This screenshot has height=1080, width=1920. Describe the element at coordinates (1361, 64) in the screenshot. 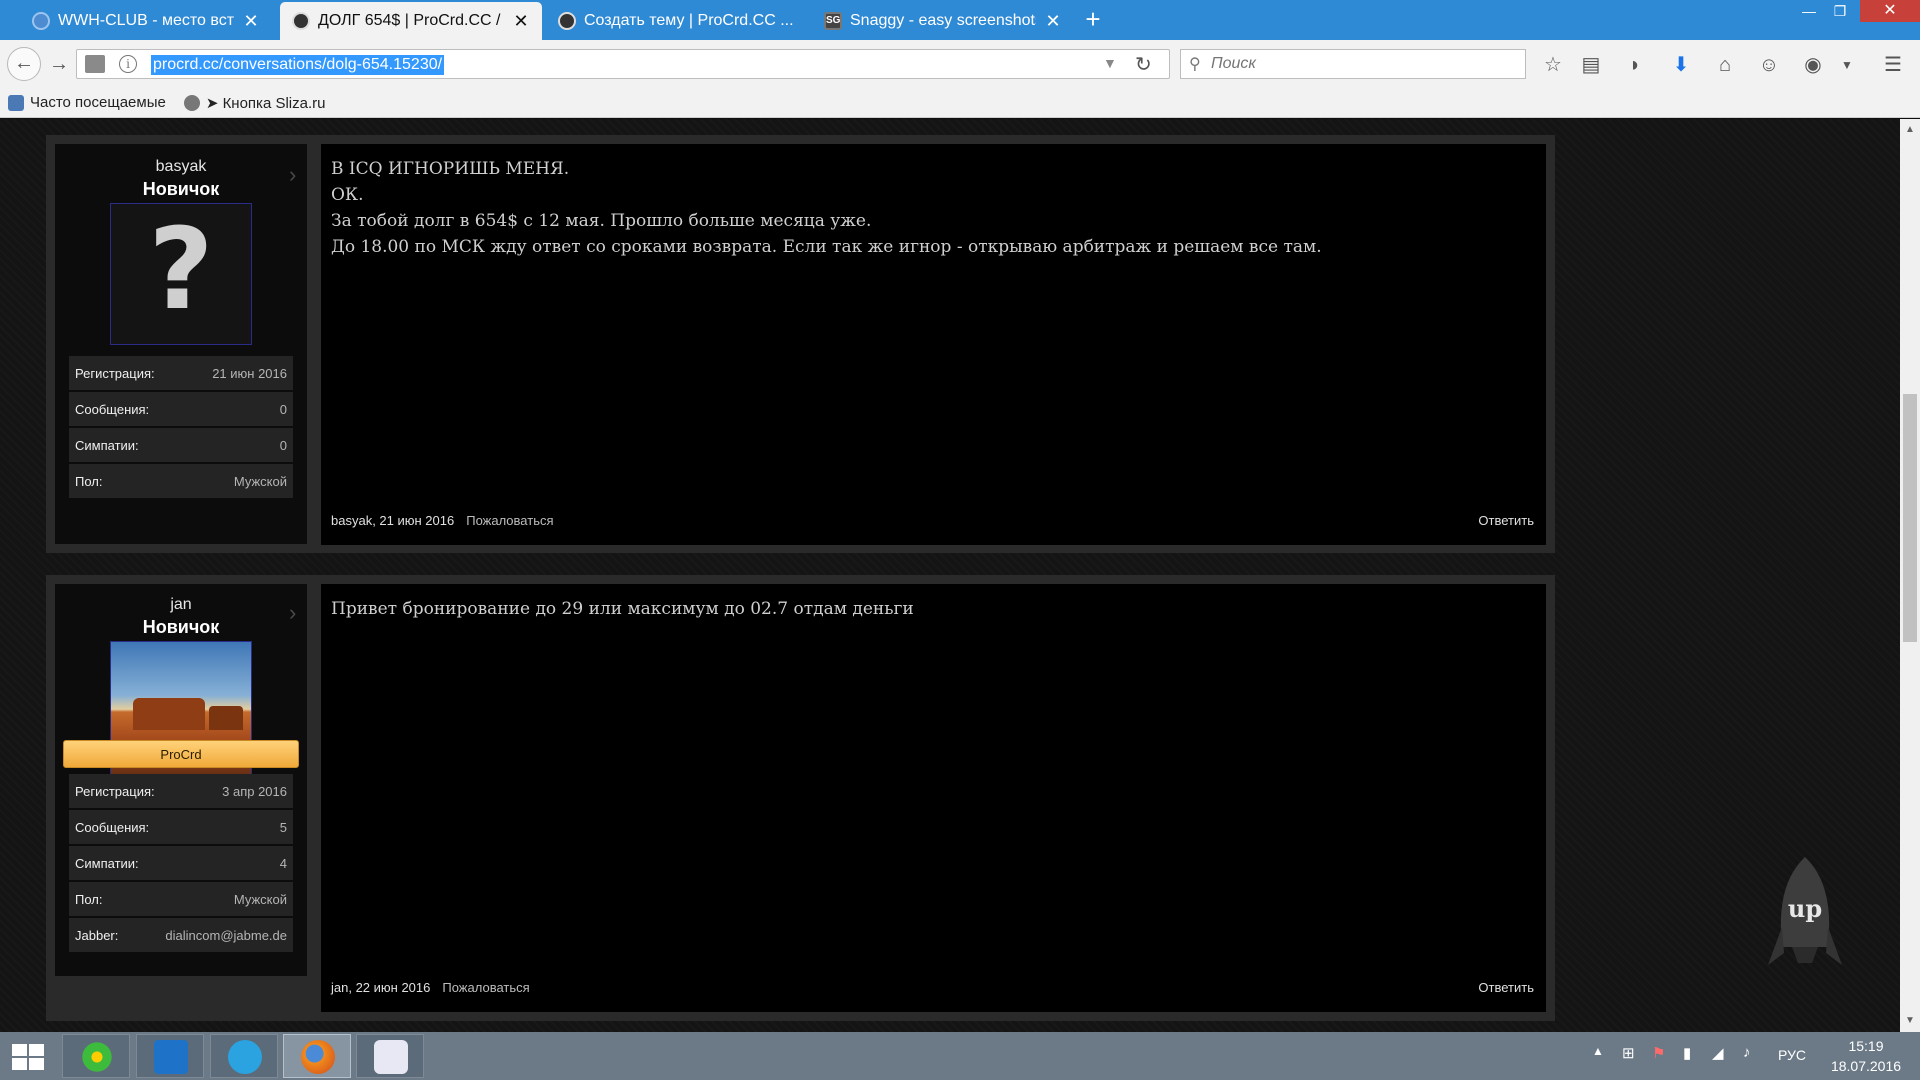

I see `search-input` at that location.